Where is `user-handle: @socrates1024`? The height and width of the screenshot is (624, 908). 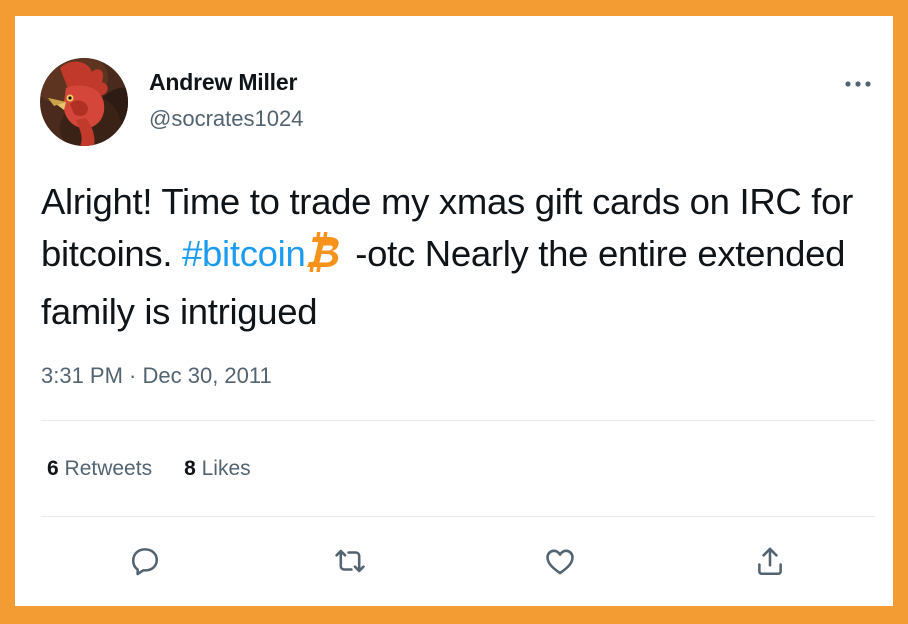 user-handle: @socrates1024 is located at coordinates (226, 119).